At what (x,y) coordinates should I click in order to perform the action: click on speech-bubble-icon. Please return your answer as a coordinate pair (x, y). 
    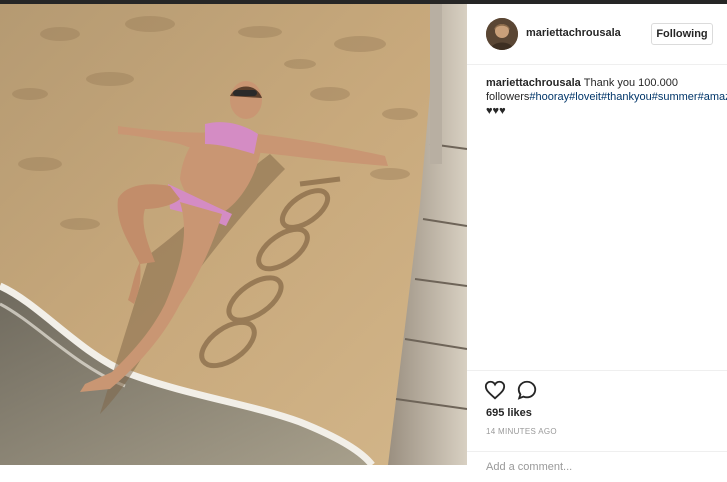
    Looking at the image, I should click on (527, 390).